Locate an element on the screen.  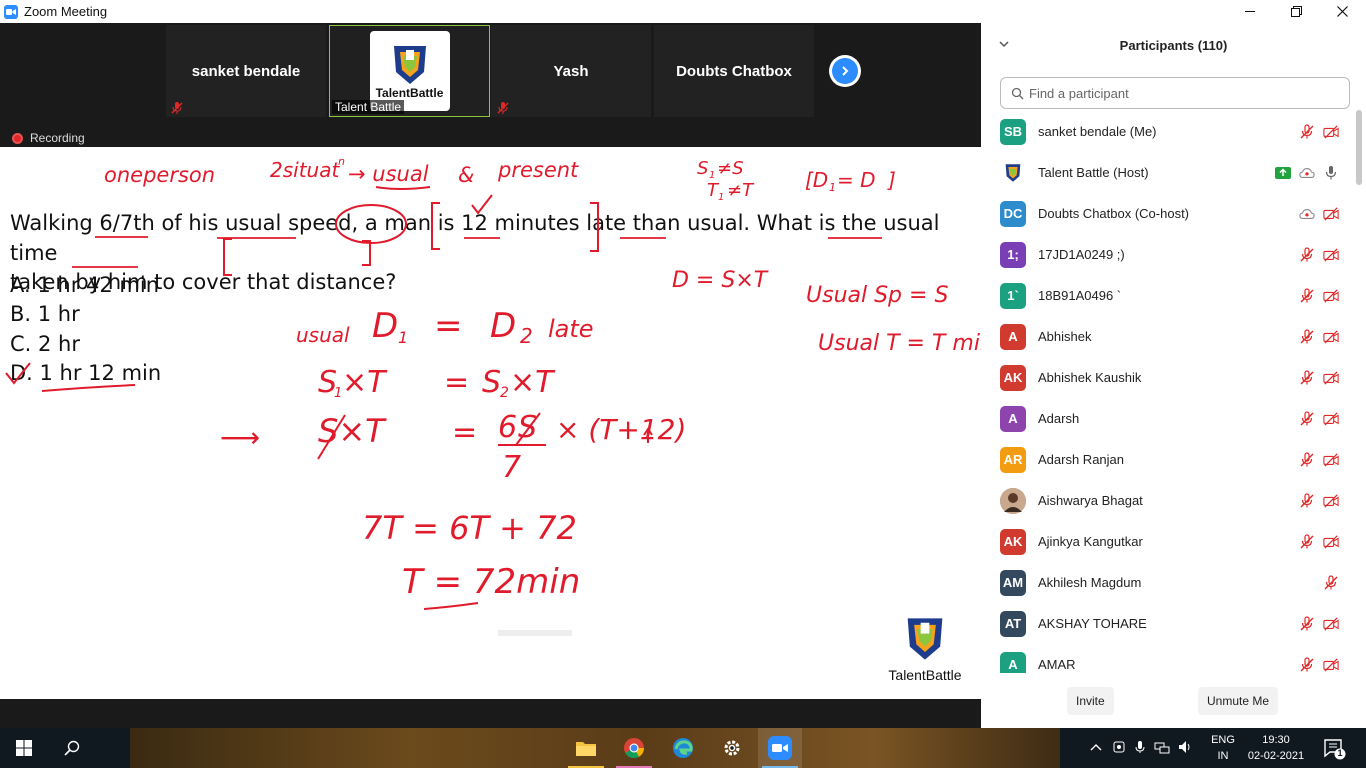
participant-row: DC Doubts Chatbox (Co-host) is located at coordinates (1167, 213).